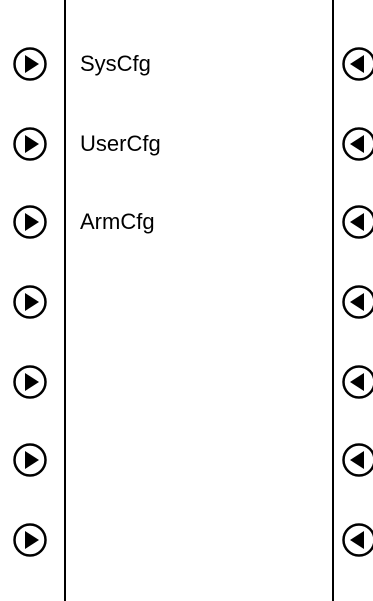  What do you see at coordinates (115, 64) in the screenshot?
I see `menu-item-syscfg: SysCfg` at bounding box center [115, 64].